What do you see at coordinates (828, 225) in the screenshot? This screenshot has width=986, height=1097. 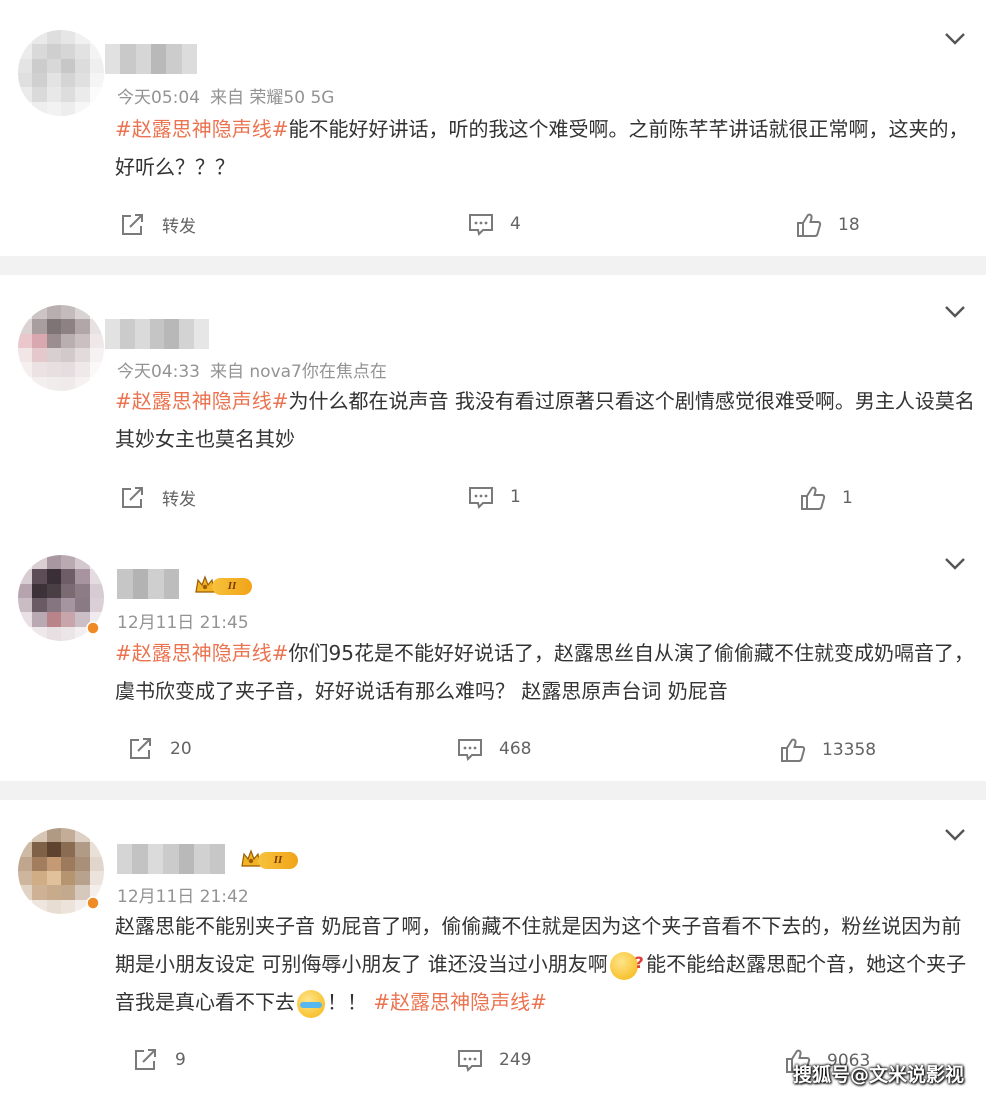 I see `like-button: 18` at bounding box center [828, 225].